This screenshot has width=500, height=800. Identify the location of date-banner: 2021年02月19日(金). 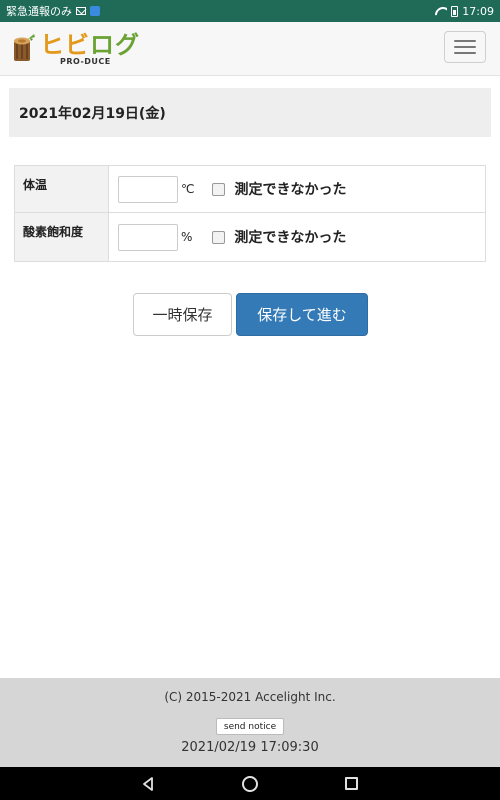
(250, 112).